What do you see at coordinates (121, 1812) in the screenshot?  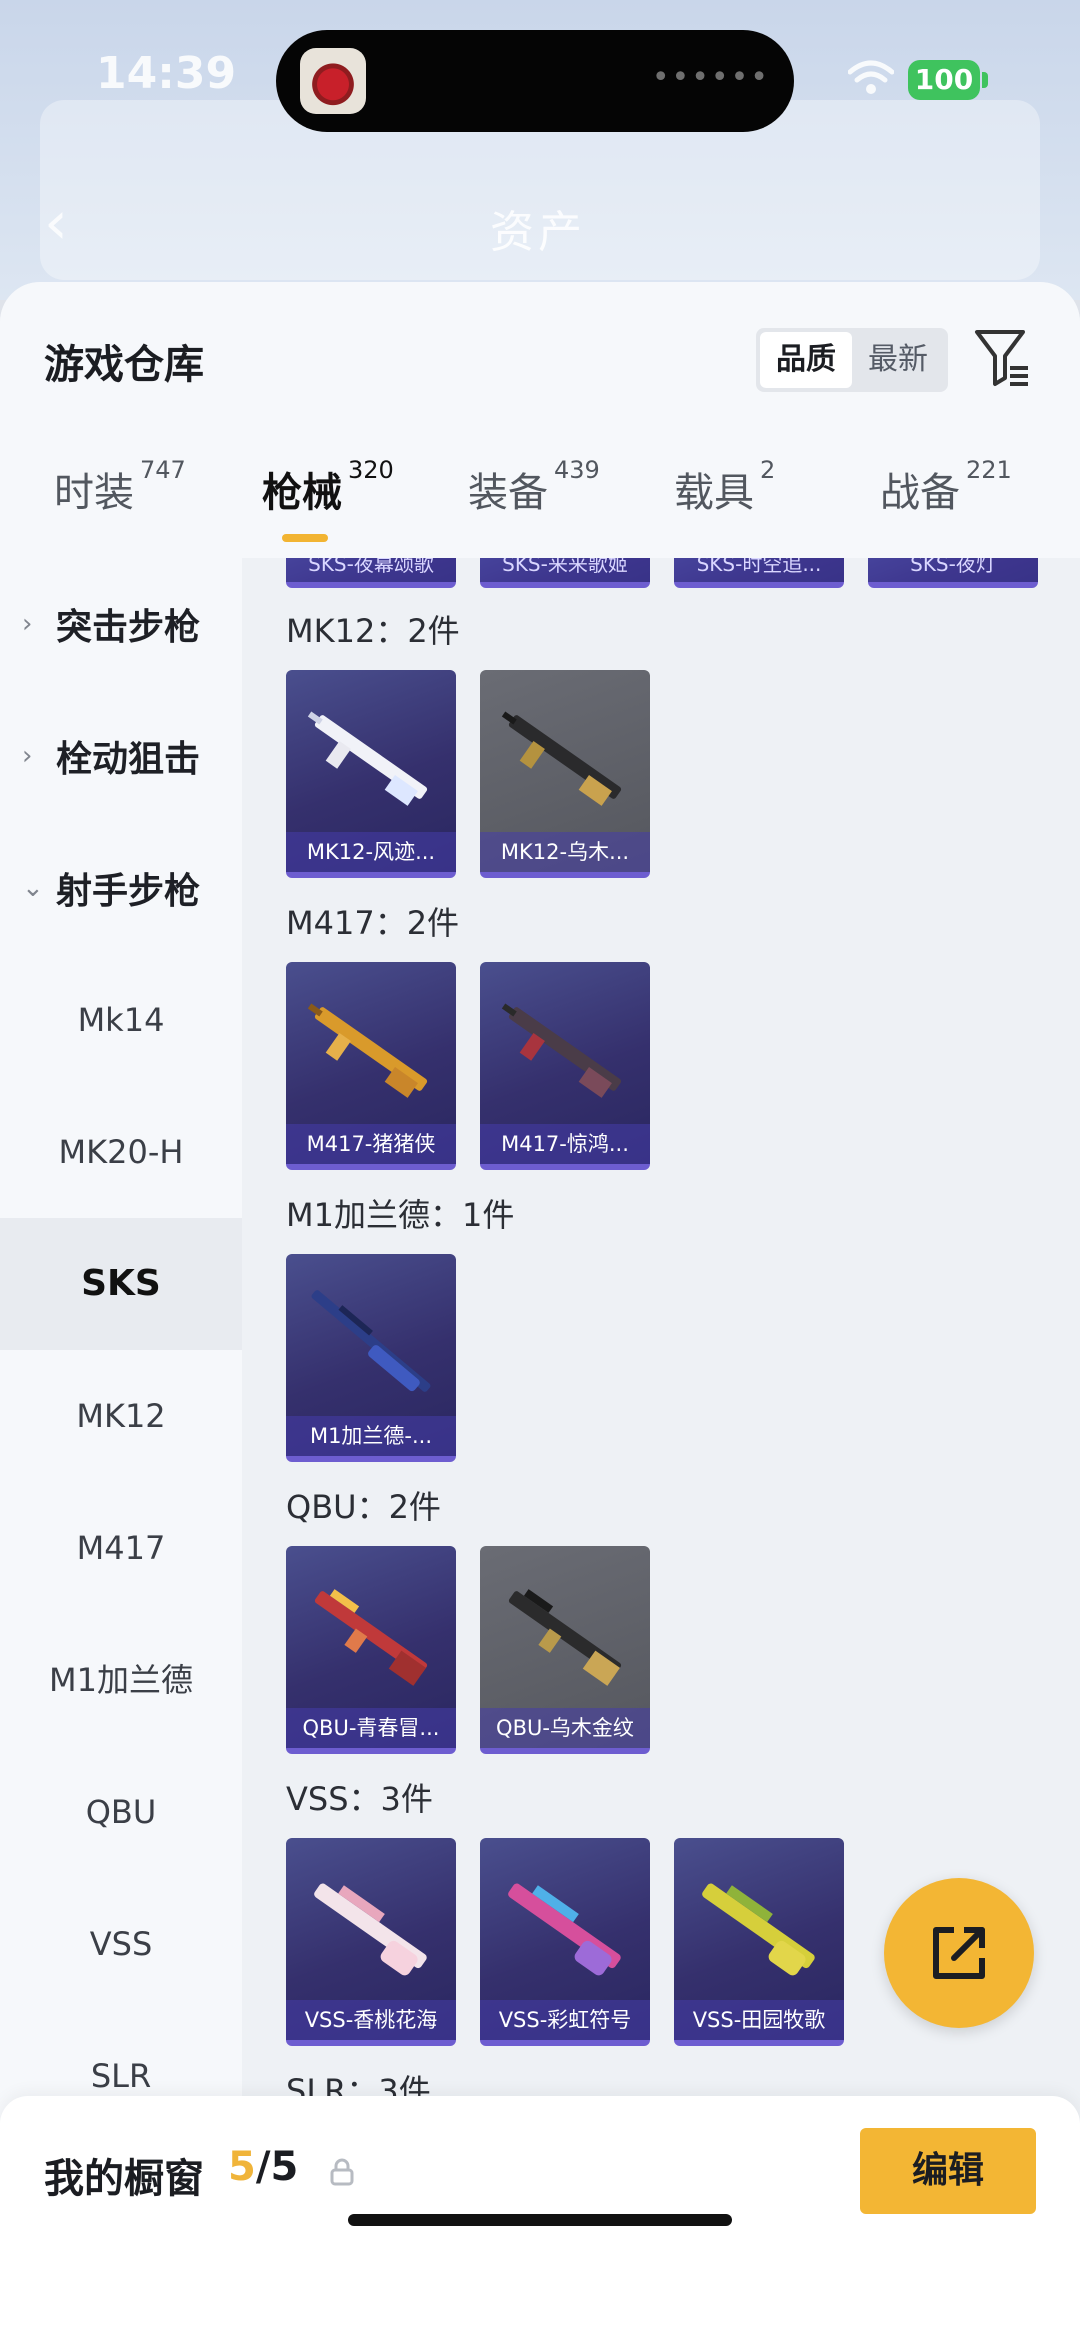 I see `sidebar-item-qbu: QBU` at bounding box center [121, 1812].